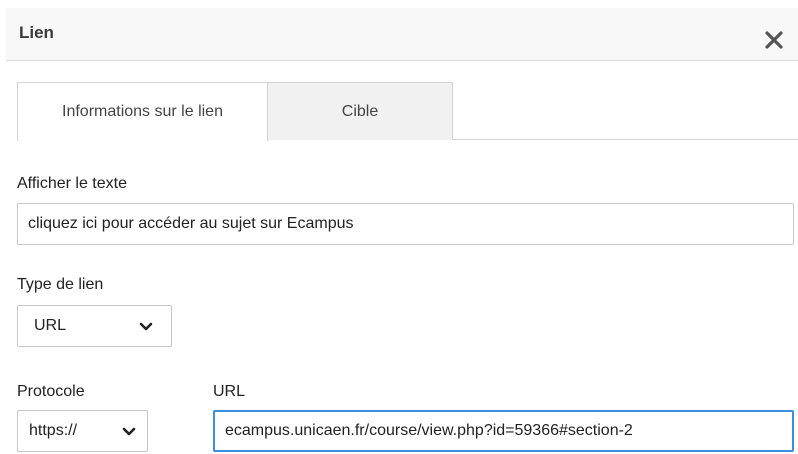 This screenshot has width=798, height=454. What do you see at coordinates (51, 391) in the screenshot?
I see `protocol-label: Protocole` at bounding box center [51, 391].